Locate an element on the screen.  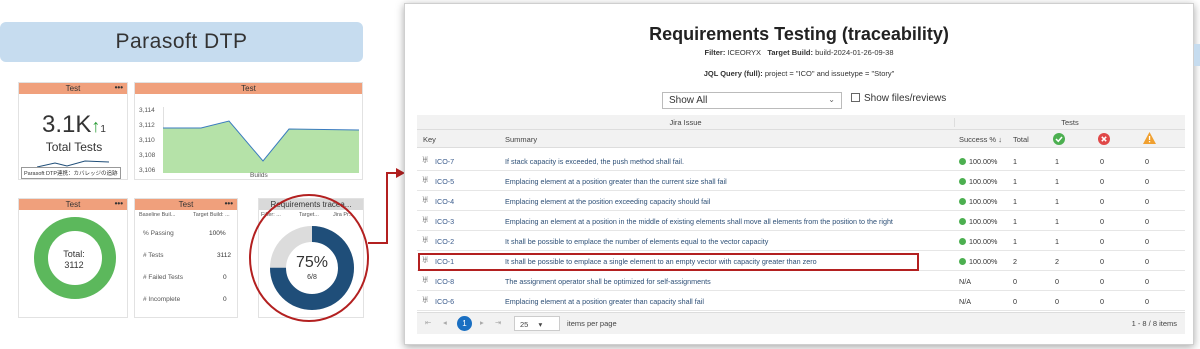
issue-key-link: ICO-5 is located at coordinates (444, 181).